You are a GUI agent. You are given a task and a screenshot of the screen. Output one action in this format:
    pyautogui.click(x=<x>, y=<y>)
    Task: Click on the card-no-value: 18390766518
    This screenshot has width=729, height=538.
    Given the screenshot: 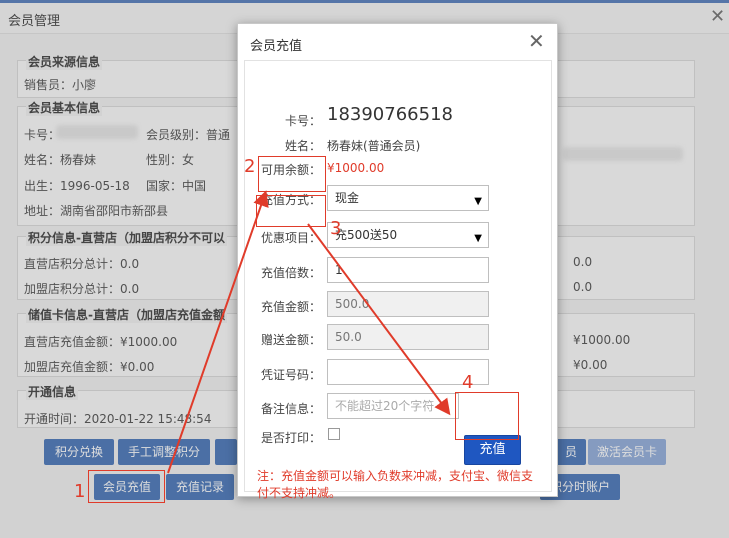 What is the action you would take?
    pyautogui.click(x=390, y=114)
    